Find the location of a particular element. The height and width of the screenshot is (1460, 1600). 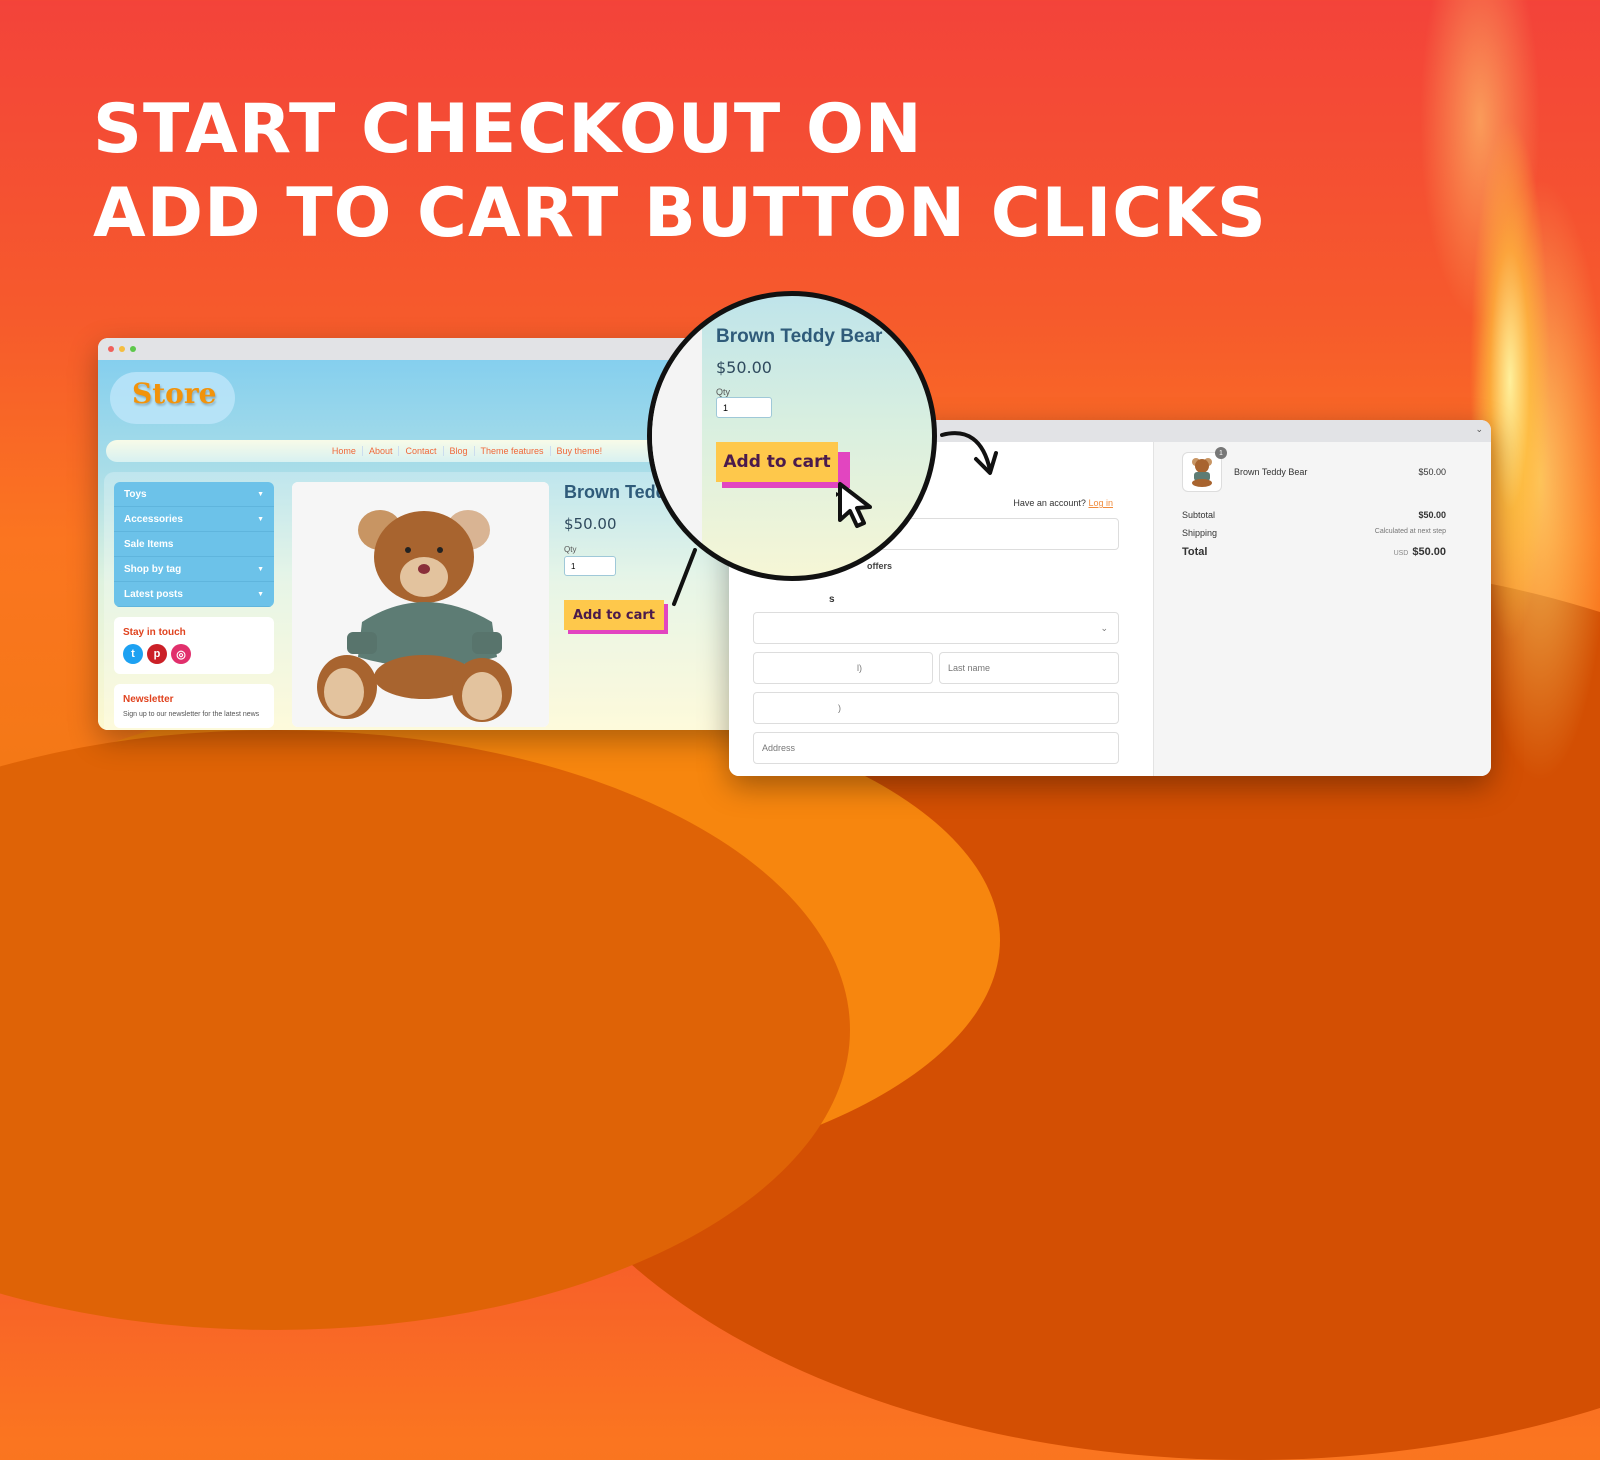

subtotal-label: Subtotal is located at coordinates (1199, 515).